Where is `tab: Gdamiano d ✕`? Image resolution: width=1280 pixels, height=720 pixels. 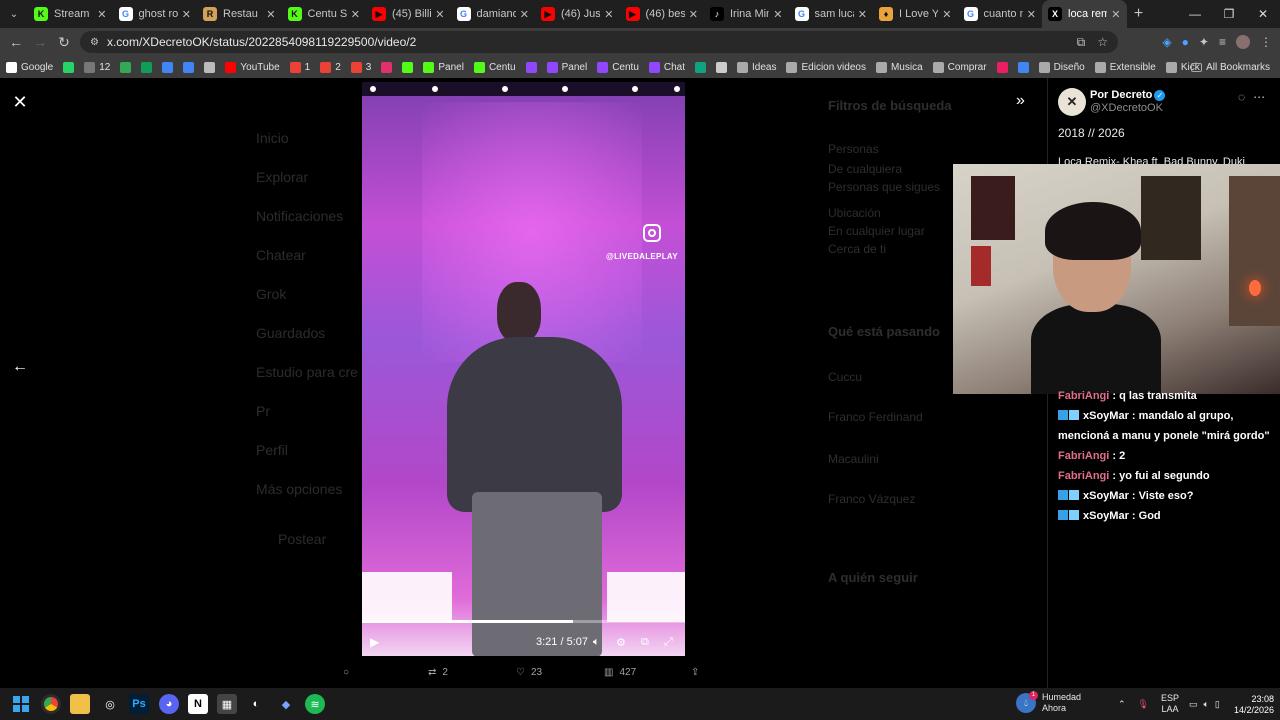
tab: Gdamiano d ✕ is located at coordinates (493, 14).